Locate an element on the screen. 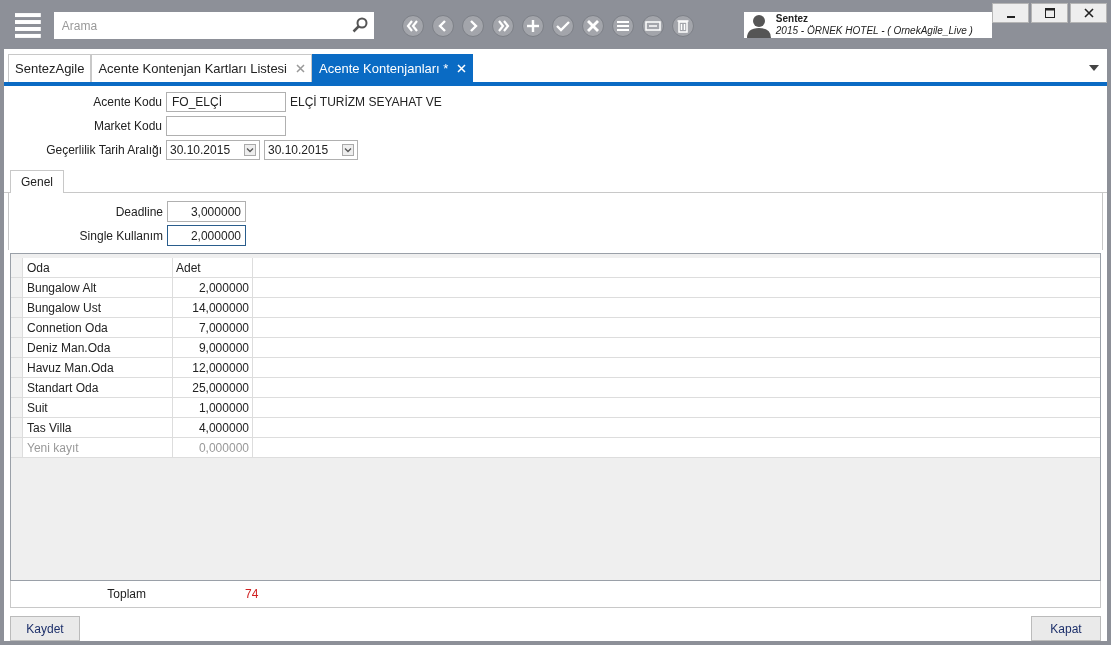  field-label: Market Kodu is located at coordinates (127, 126).